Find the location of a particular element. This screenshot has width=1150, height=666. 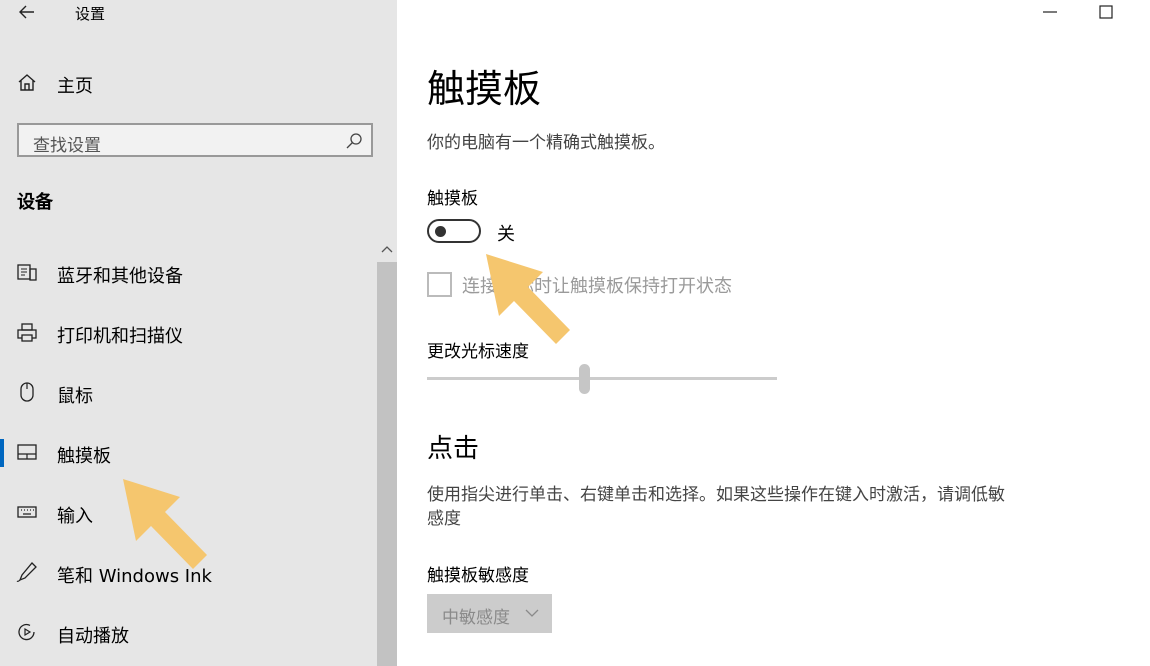

sidebar-item-label: 输入 is located at coordinates (75, 516).